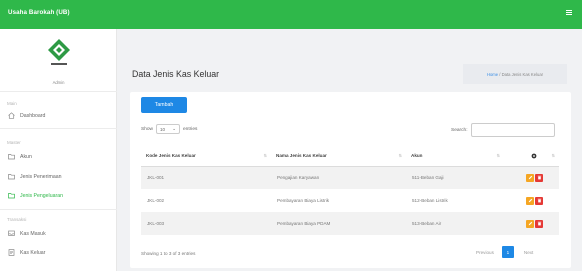 This screenshot has width=582, height=271. I want to click on cell-kode: JKL-003, so click(206, 223).